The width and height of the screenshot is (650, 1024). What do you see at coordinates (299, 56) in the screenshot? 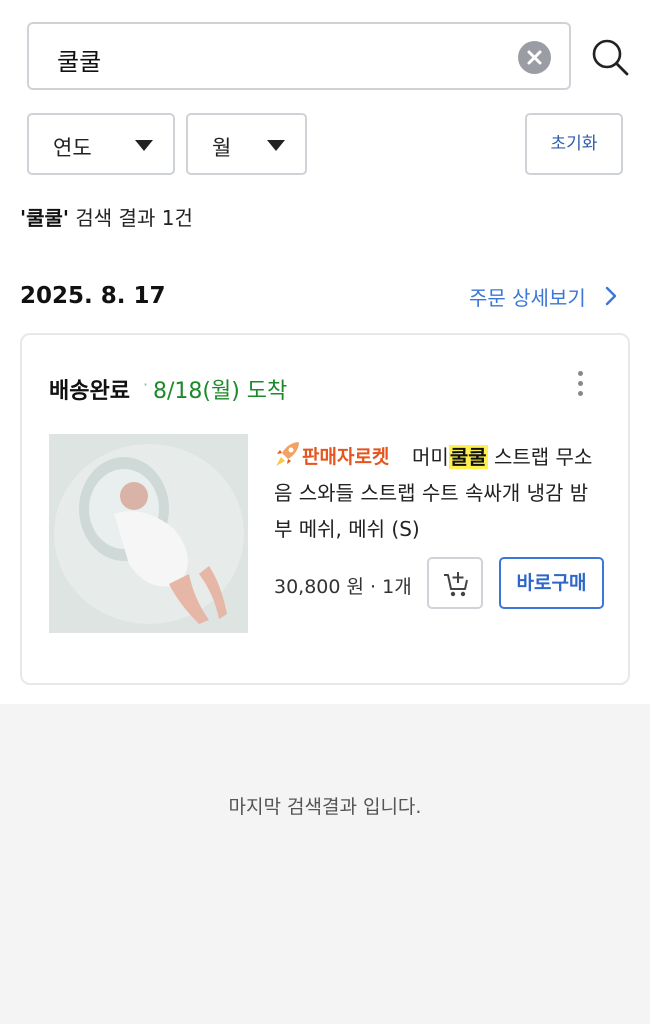
I see `search-input: 쿨쿨` at bounding box center [299, 56].